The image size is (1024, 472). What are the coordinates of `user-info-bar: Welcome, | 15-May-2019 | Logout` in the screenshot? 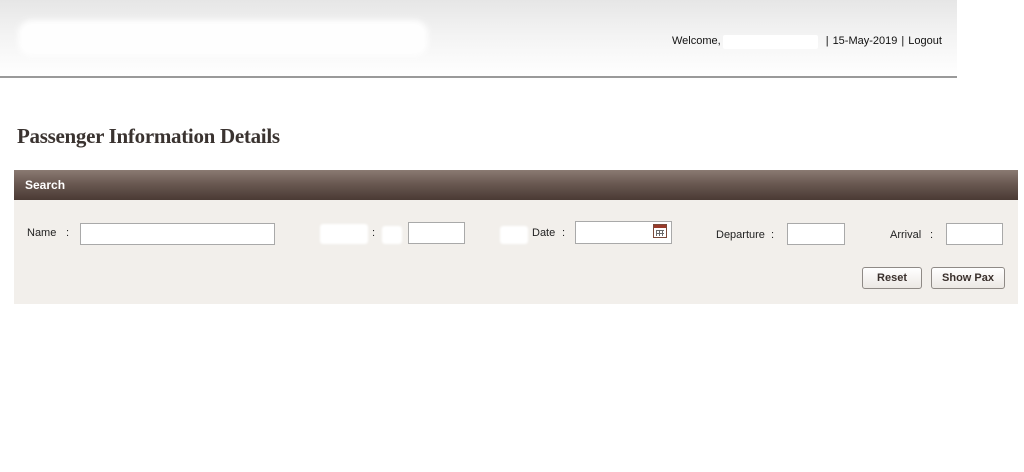 It's located at (807, 42).